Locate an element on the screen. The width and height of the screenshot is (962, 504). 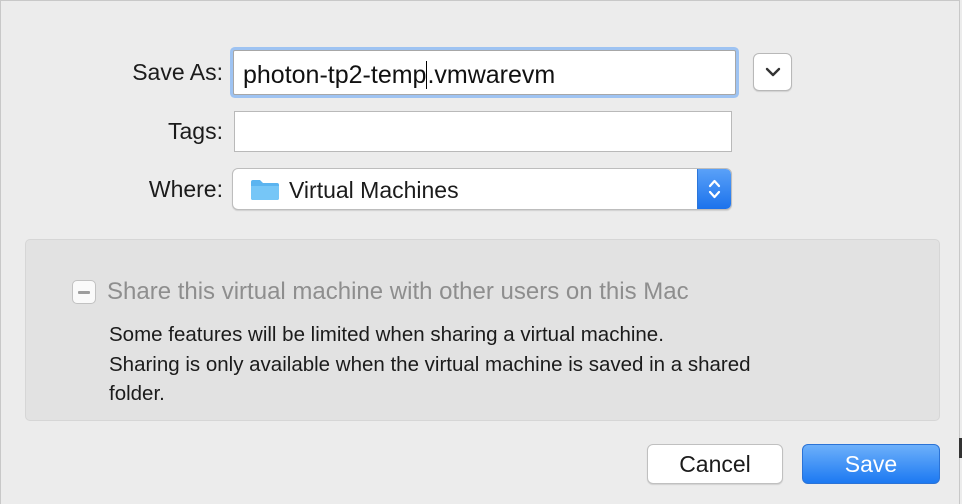
save-button: Save is located at coordinates (871, 464).